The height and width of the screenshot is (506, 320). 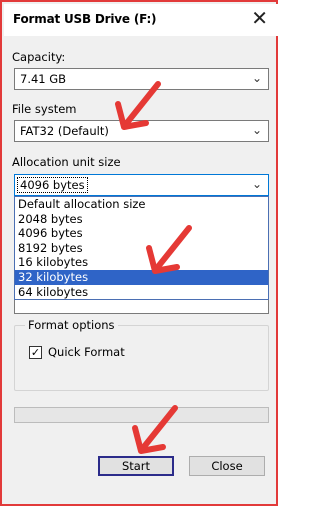 What do you see at coordinates (85, 19) in the screenshot?
I see `window-title: Format USB Drive (F:)` at bounding box center [85, 19].